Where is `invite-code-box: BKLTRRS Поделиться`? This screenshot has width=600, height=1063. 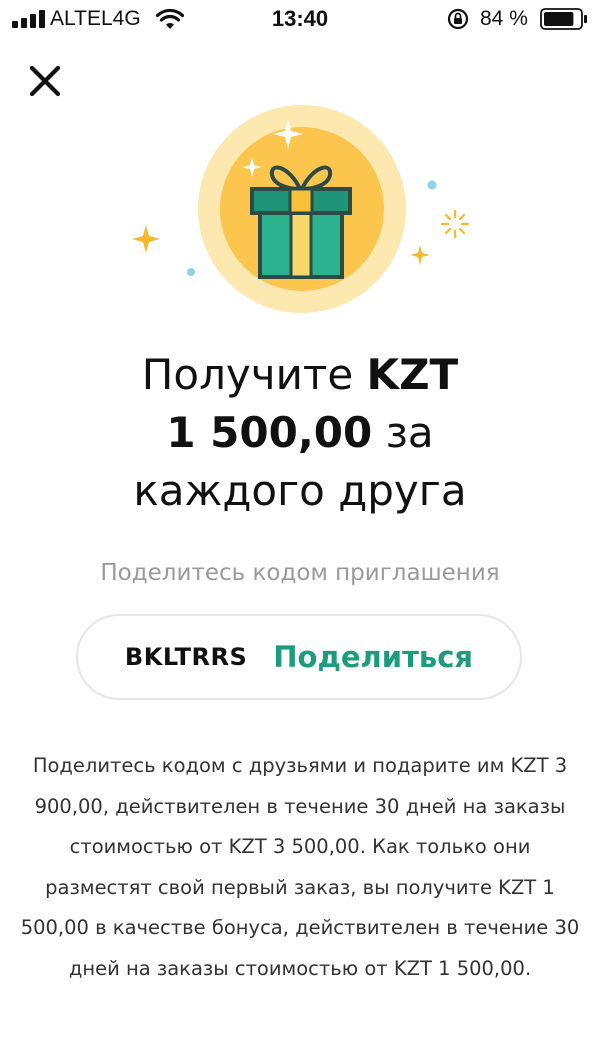 invite-code-box: BKLTRRS Поделиться is located at coordinates (299, 657).